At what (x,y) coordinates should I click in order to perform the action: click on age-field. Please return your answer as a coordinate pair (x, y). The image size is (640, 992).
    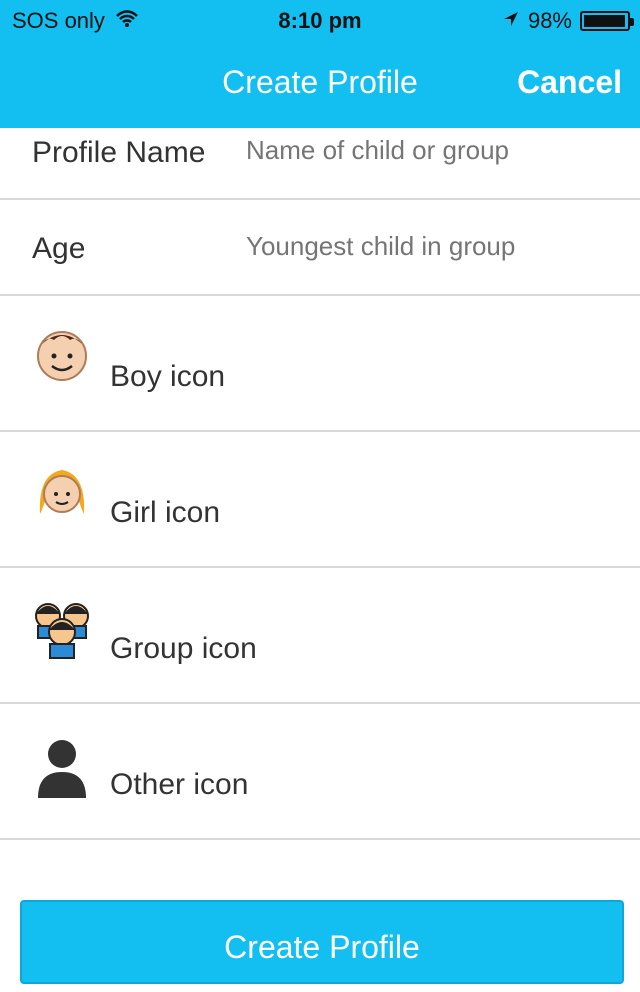
    Looking at the image, I should click on (426, 246).